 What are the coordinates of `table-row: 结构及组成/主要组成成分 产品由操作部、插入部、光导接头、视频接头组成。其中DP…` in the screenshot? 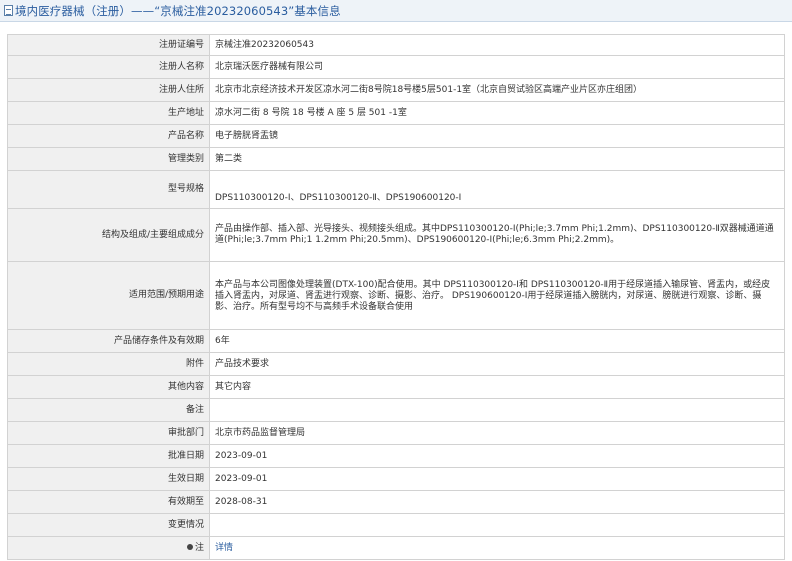 It's located at (396, 235).